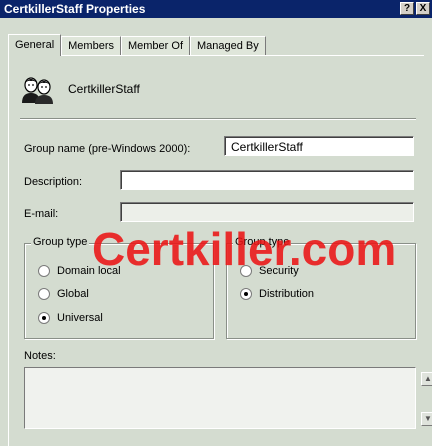  Describe the element at coordinates (41, 214) in the screenshot. I see `email-label: E-mail:` at that location.